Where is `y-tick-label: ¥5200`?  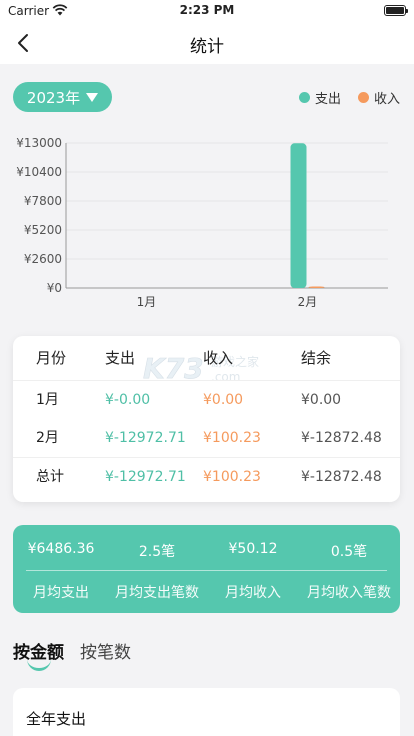 y-tick-label: ¥5200 is located at coordinates (43, 230).